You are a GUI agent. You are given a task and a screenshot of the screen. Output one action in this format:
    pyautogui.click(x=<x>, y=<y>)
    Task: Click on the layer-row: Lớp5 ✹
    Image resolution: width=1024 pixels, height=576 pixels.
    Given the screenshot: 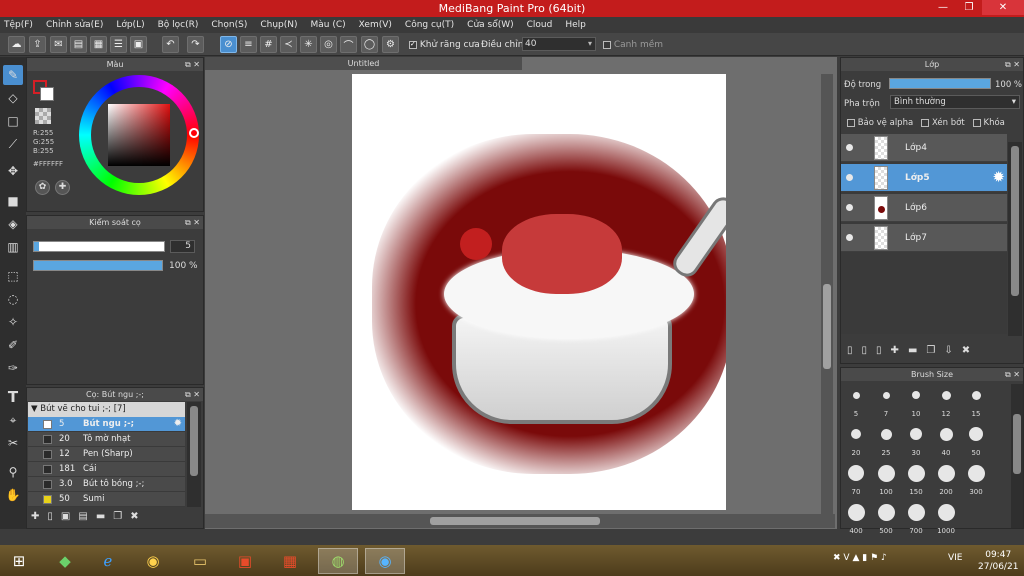 What is the action you would take?
    pyautogui.click(x=924, y=178)
    